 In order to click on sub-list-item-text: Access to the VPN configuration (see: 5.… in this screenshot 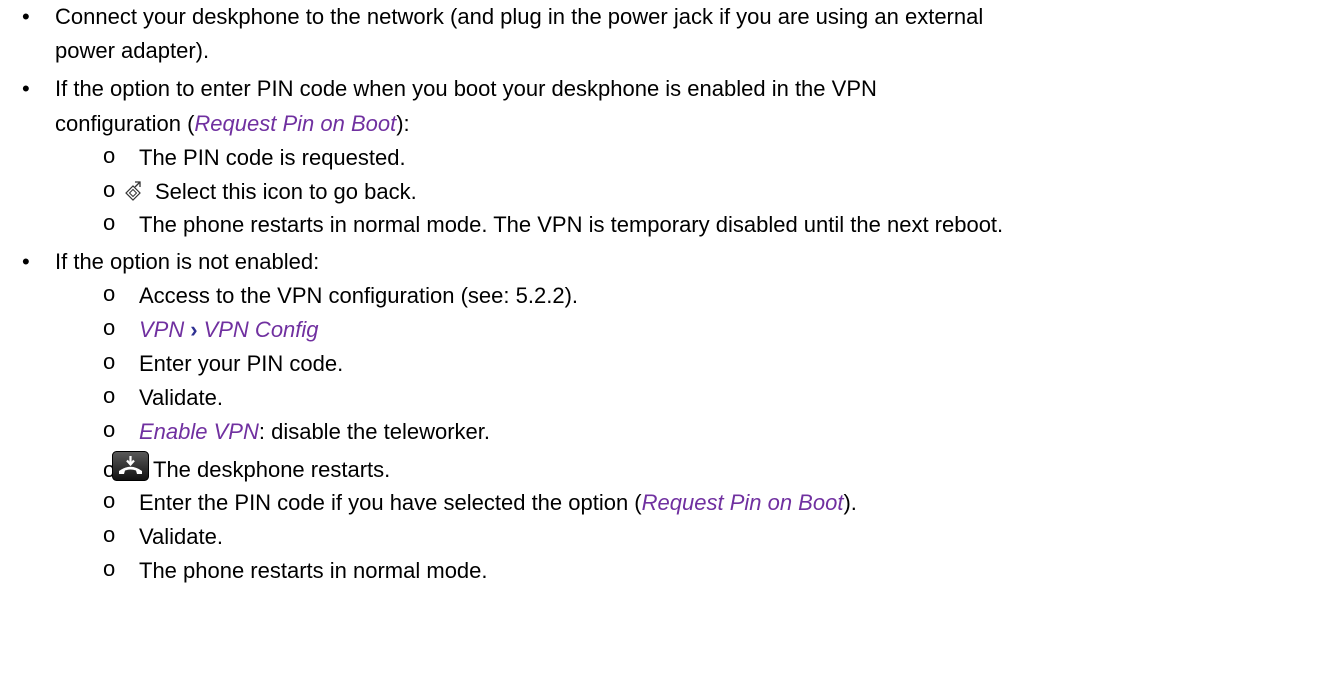, I will do `click(359, 295)`.